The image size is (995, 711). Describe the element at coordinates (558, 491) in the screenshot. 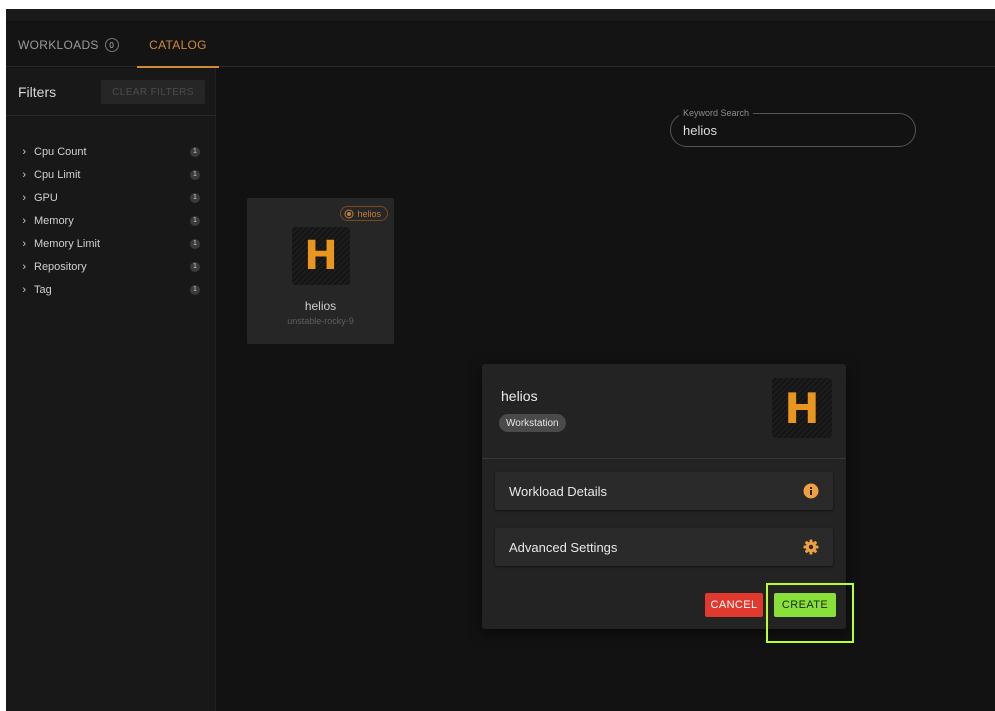

I see `workload-details-label: Workload Details` at that location.